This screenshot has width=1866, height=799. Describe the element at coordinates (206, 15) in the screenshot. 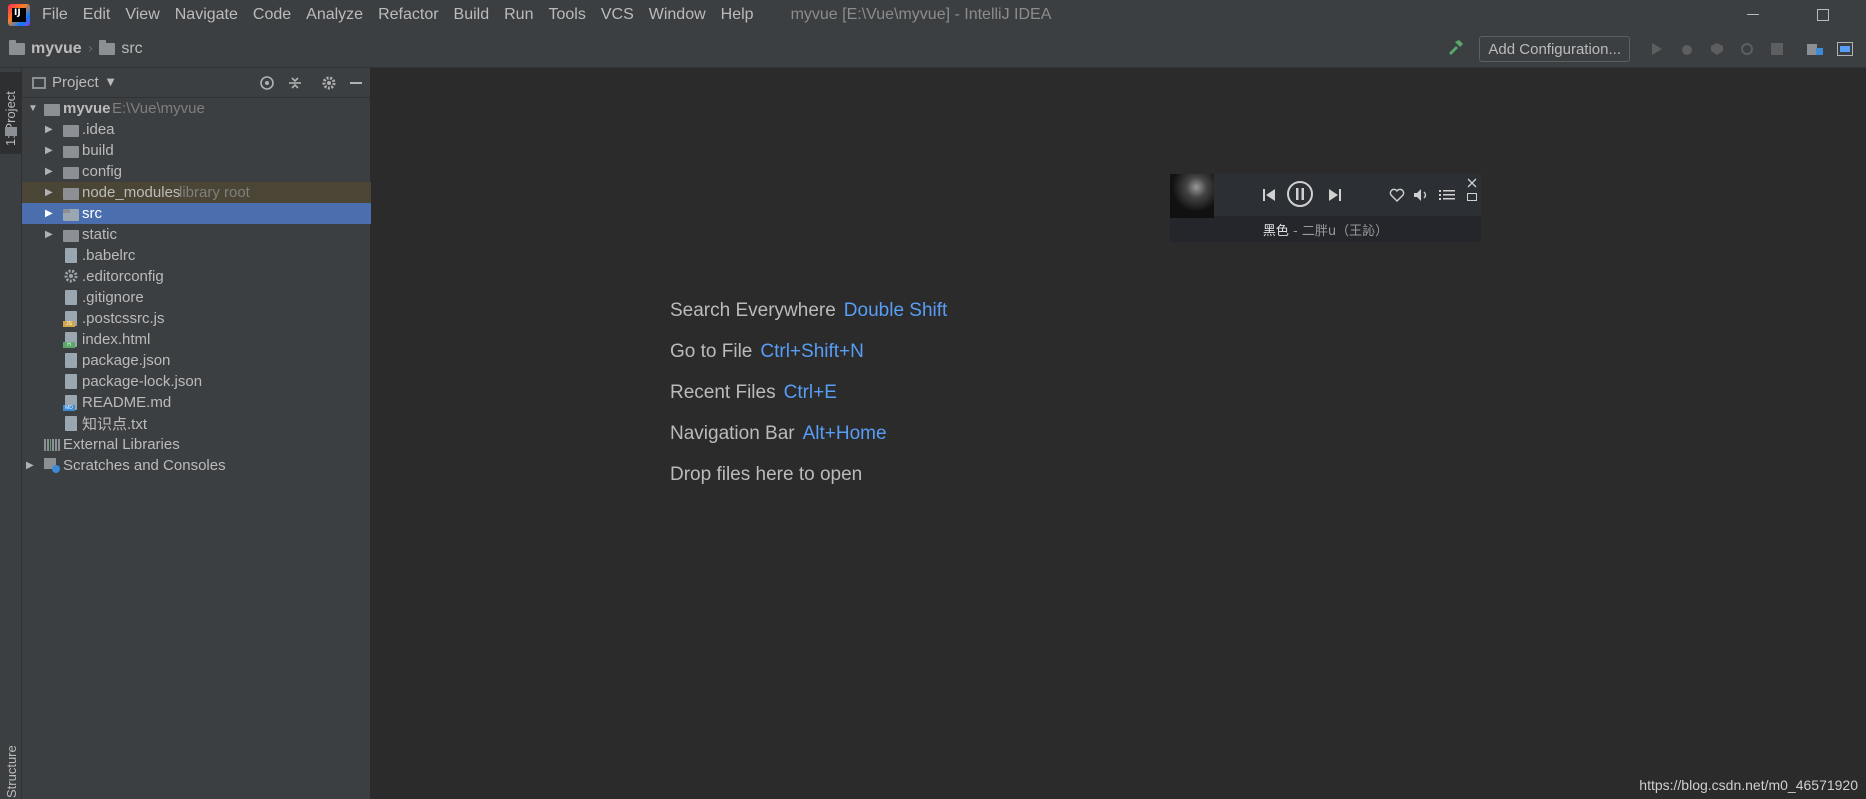

I see `menu-navigate: Navigate` at that location.